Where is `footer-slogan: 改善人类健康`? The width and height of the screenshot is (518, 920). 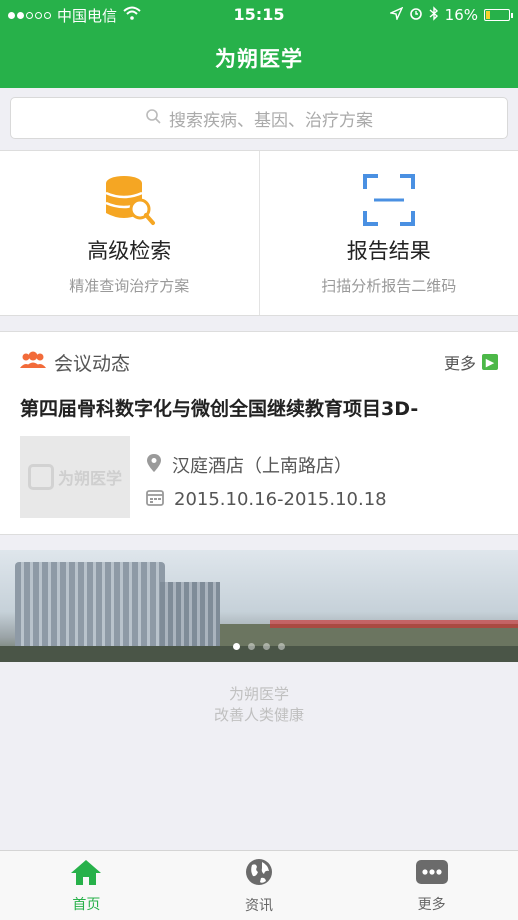
footer-slogan: 改善人类健康 is located at coordinates (258, 715).